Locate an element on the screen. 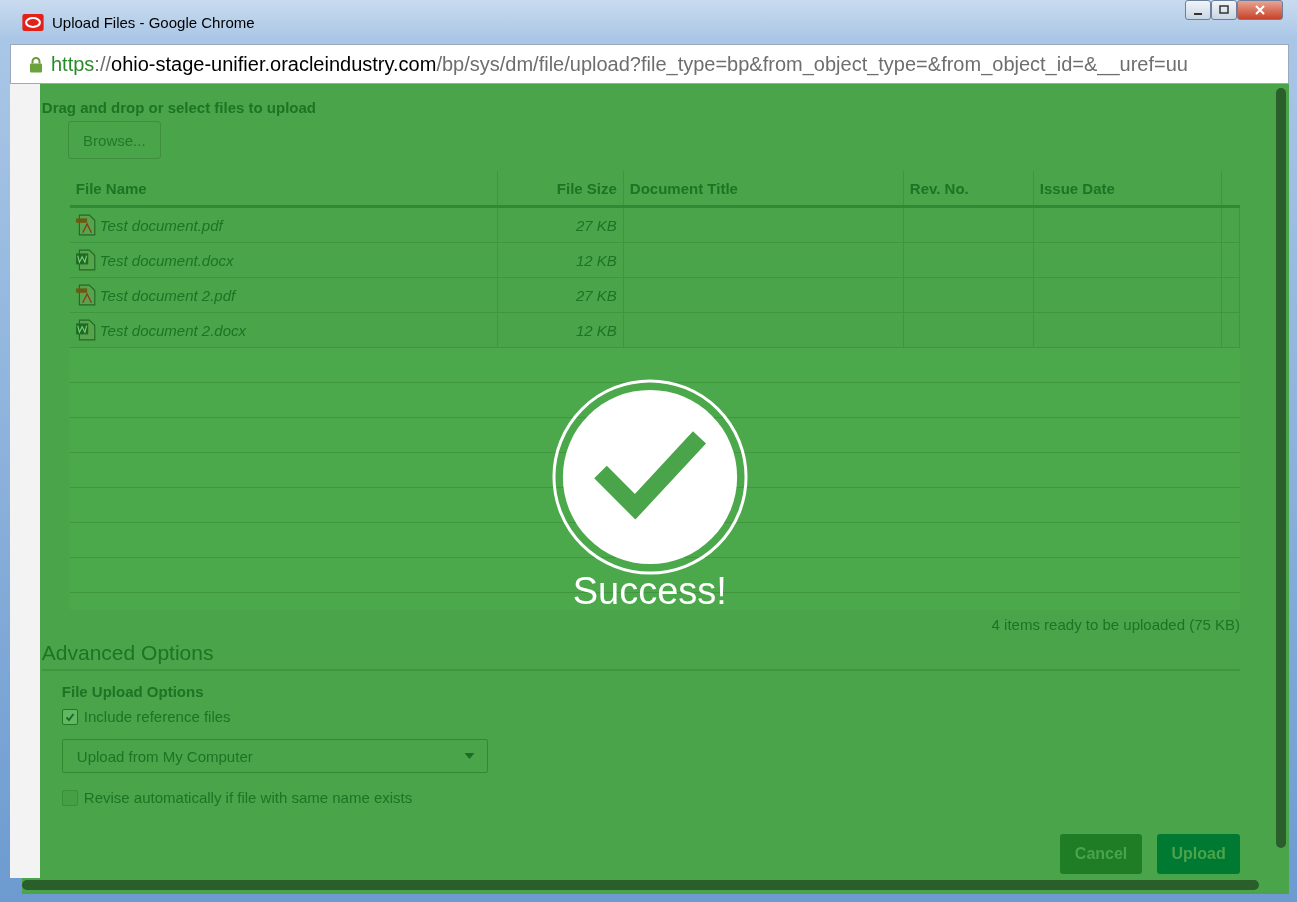 This screenshot has width=1297, height=902. close-icon is located at coordinates (1260, 10).